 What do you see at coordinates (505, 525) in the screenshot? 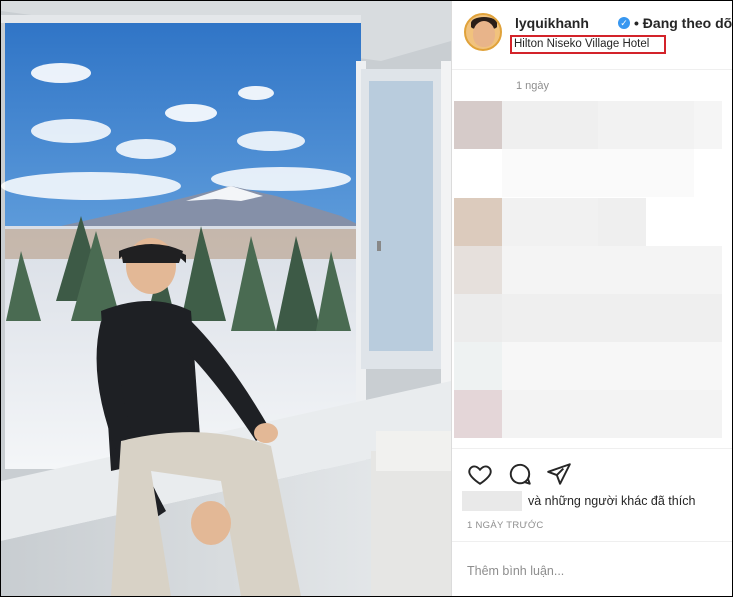
I see `post-date: 1 NGÀY TRƯỚC` at bounding box center [505, 525].